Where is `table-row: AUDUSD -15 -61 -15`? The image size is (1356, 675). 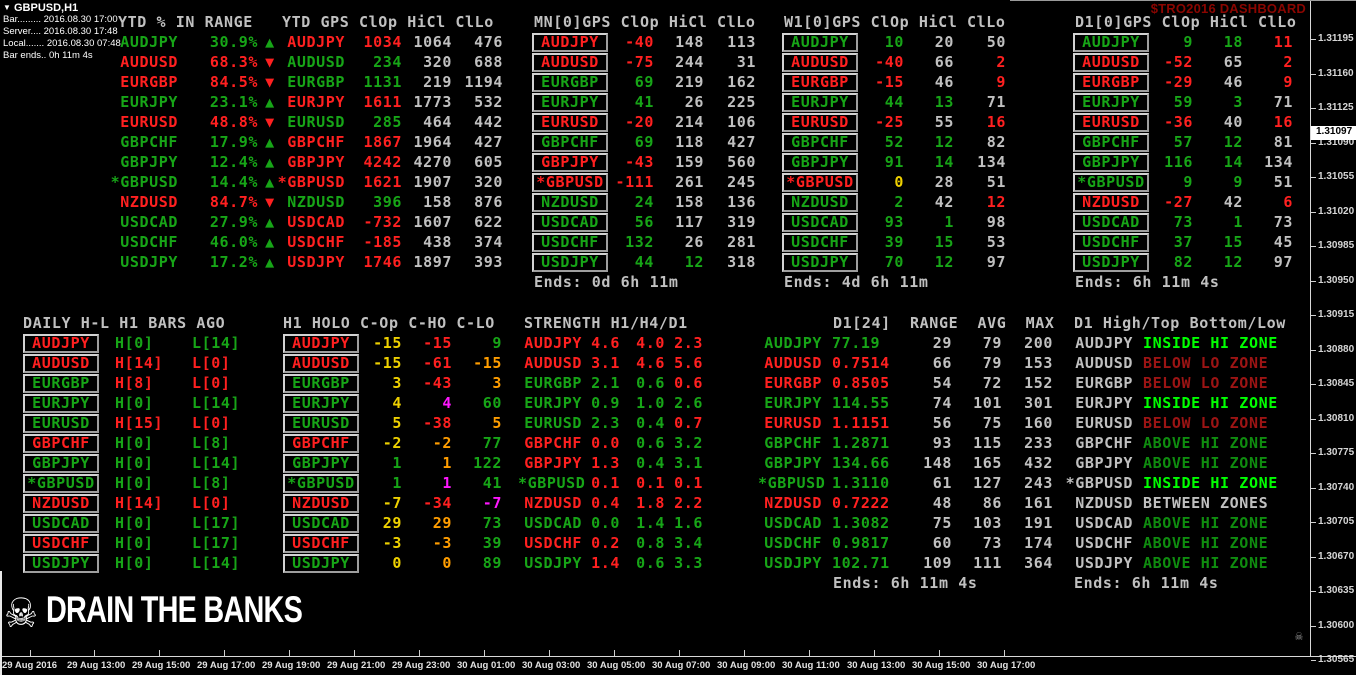 table-row: AUDUSD -15 -61 -15 is located at coordinates (391, 363).